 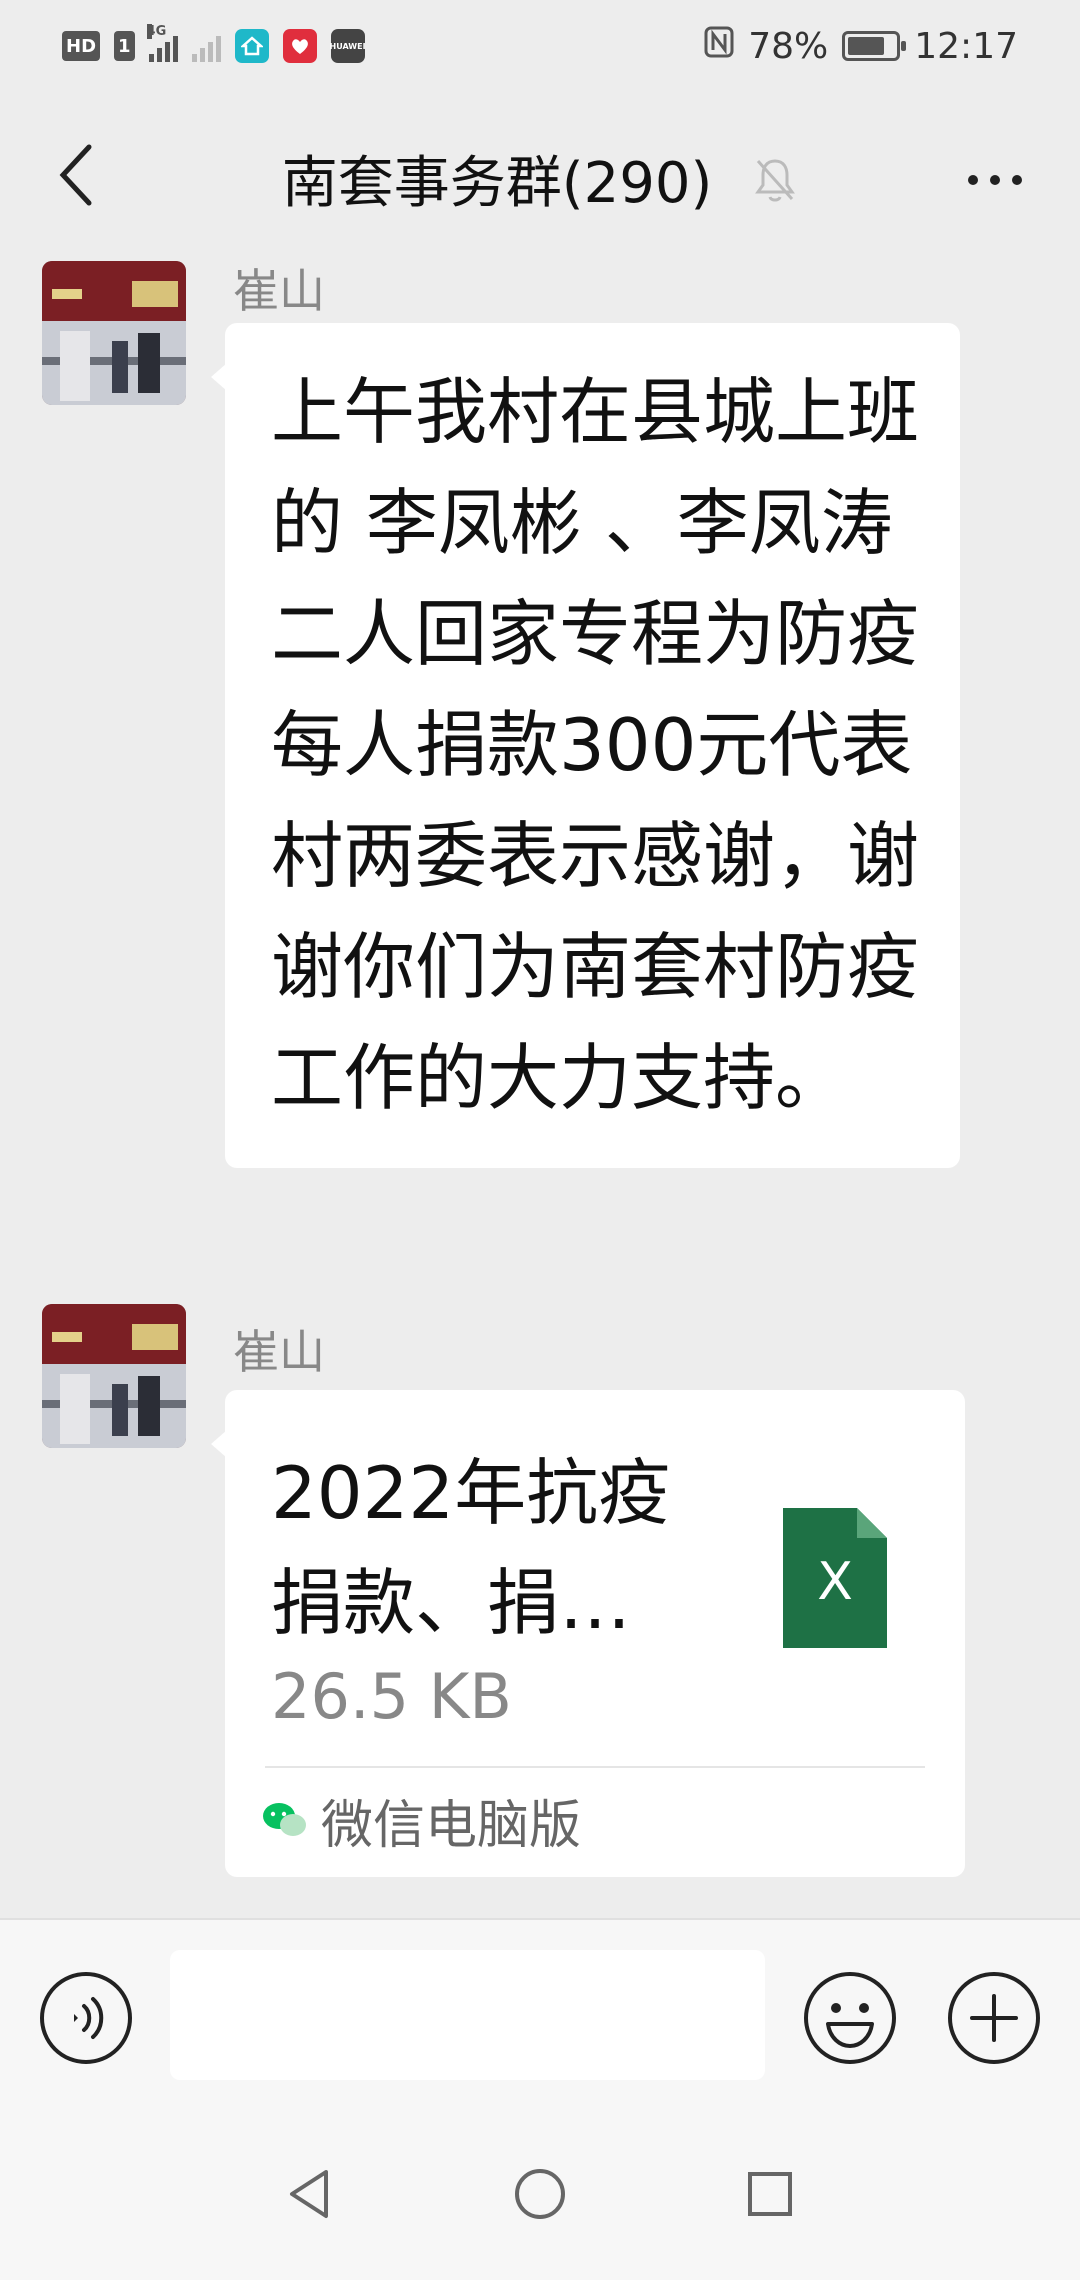 I want to click on nav-back-button, so click(x=310, y=2194).